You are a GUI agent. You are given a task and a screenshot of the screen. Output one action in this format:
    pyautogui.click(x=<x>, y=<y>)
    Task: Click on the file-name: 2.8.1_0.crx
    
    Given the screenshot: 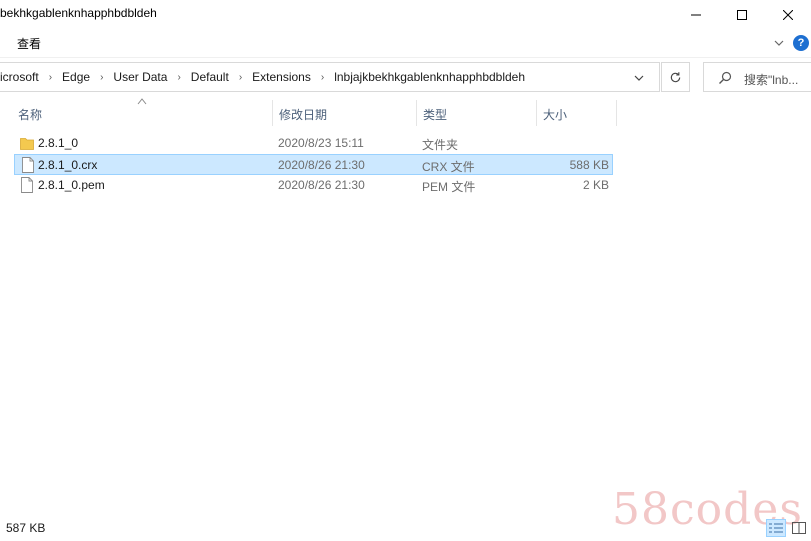 What is the action you would take?
    pyautogui.click(x=68, y=165)
    